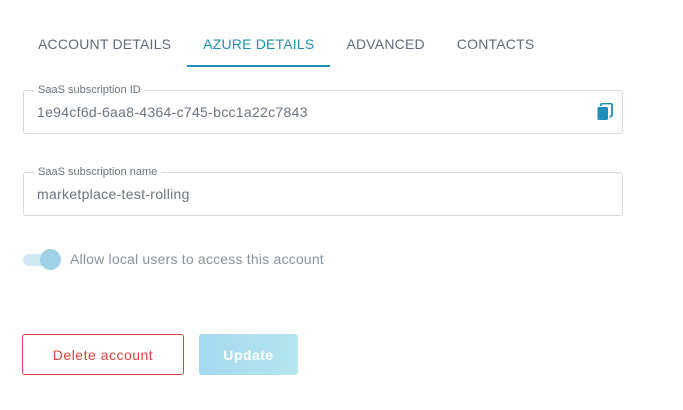 This screenshot has width=683, height=410. Describe the element at coordinates (385, 44) in the screenshot. I see `tab-advanced: ADVANCED` at that location.